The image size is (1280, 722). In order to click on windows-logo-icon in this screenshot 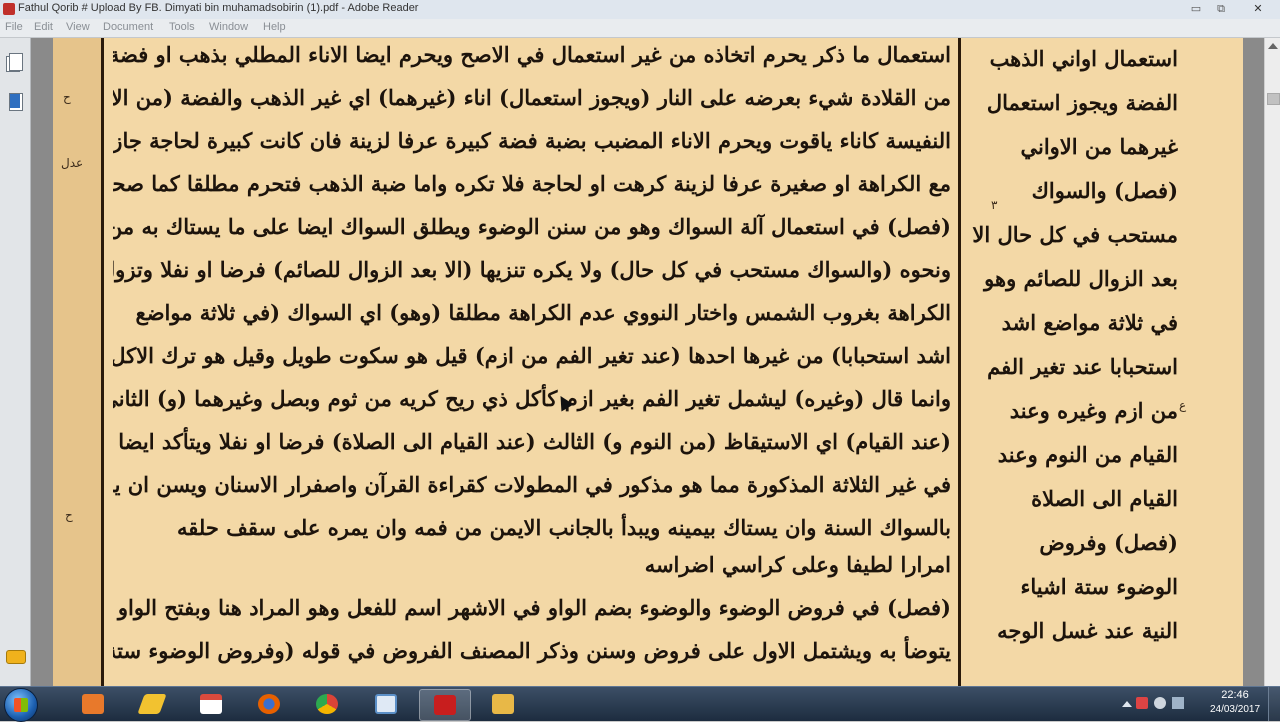, I will do `click(21, 705)`.